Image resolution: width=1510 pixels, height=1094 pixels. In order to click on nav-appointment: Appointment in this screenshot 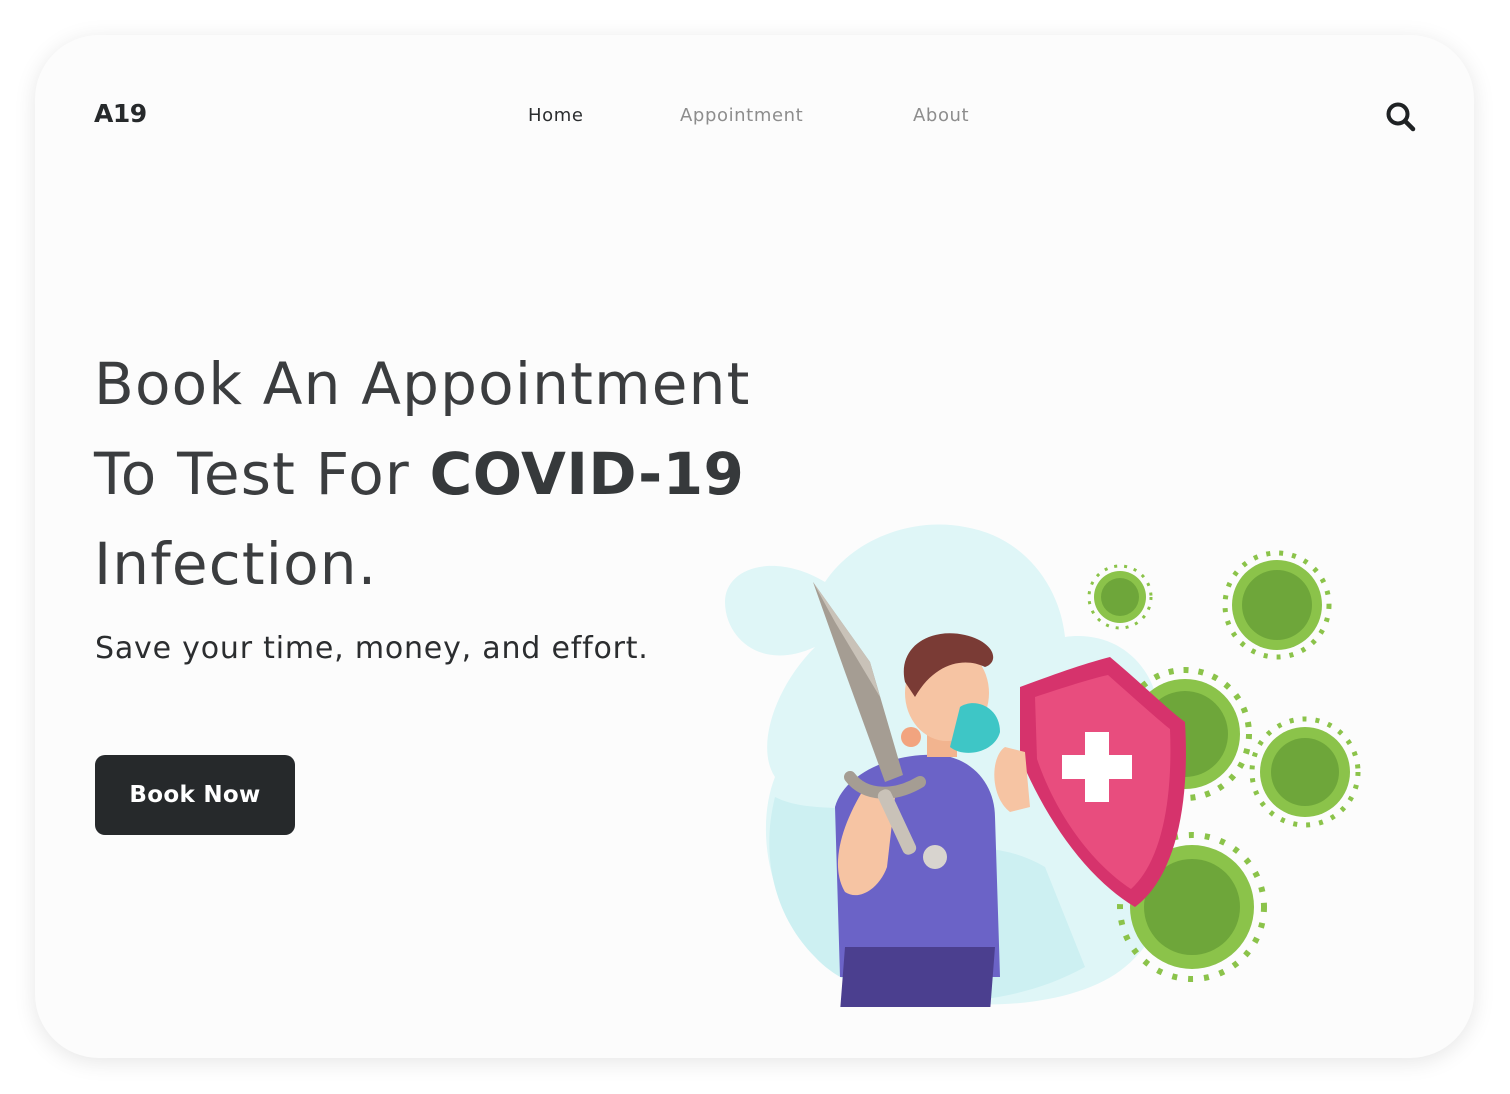, I will do `click(741, 115)`.